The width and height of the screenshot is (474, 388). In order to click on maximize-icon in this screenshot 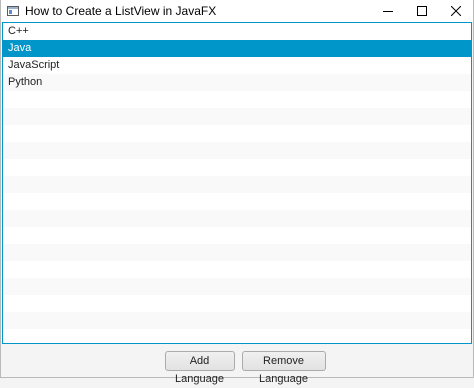, I will do `click(422, 11)`.